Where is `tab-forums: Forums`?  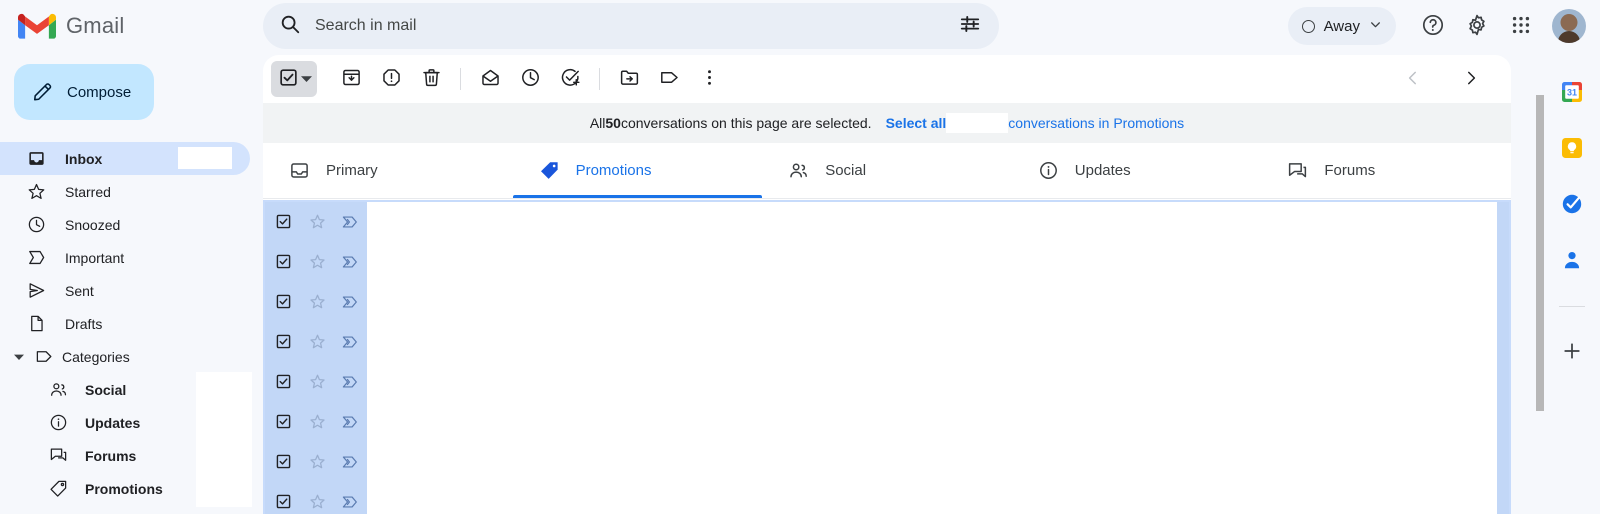
tab-forums: Forums is located at coordinates (1386, 170).